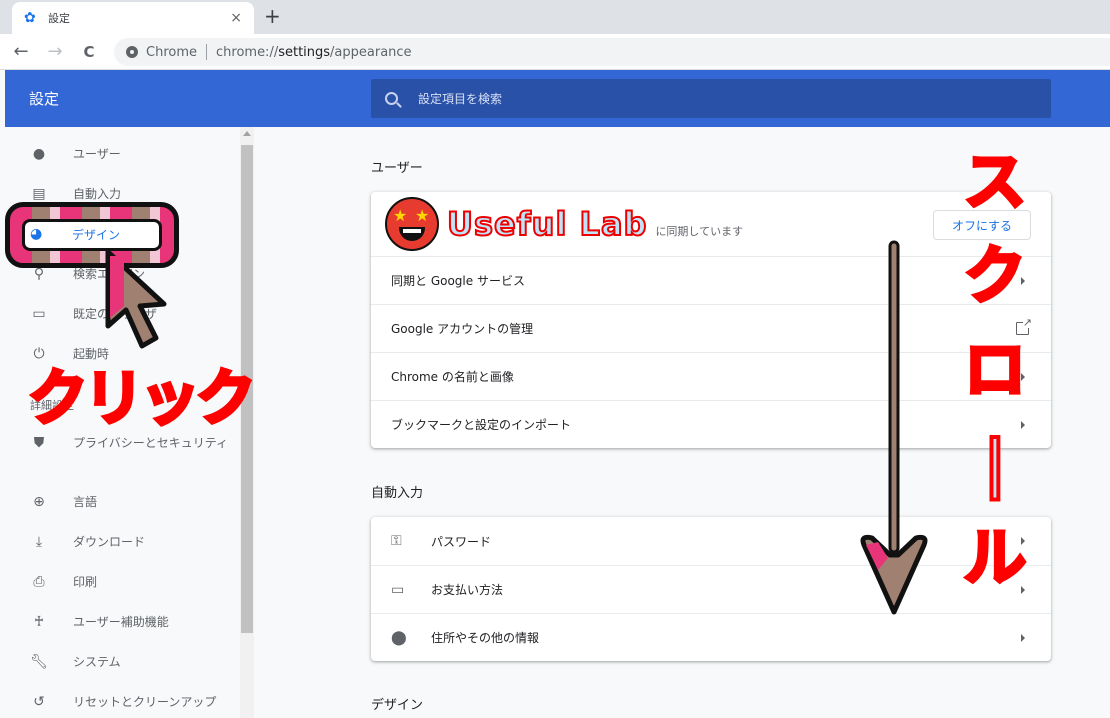  Describe the element at coordinates (397, 493) in the screenshot. I see `section-heading-autofill: 自動入力` at that location.